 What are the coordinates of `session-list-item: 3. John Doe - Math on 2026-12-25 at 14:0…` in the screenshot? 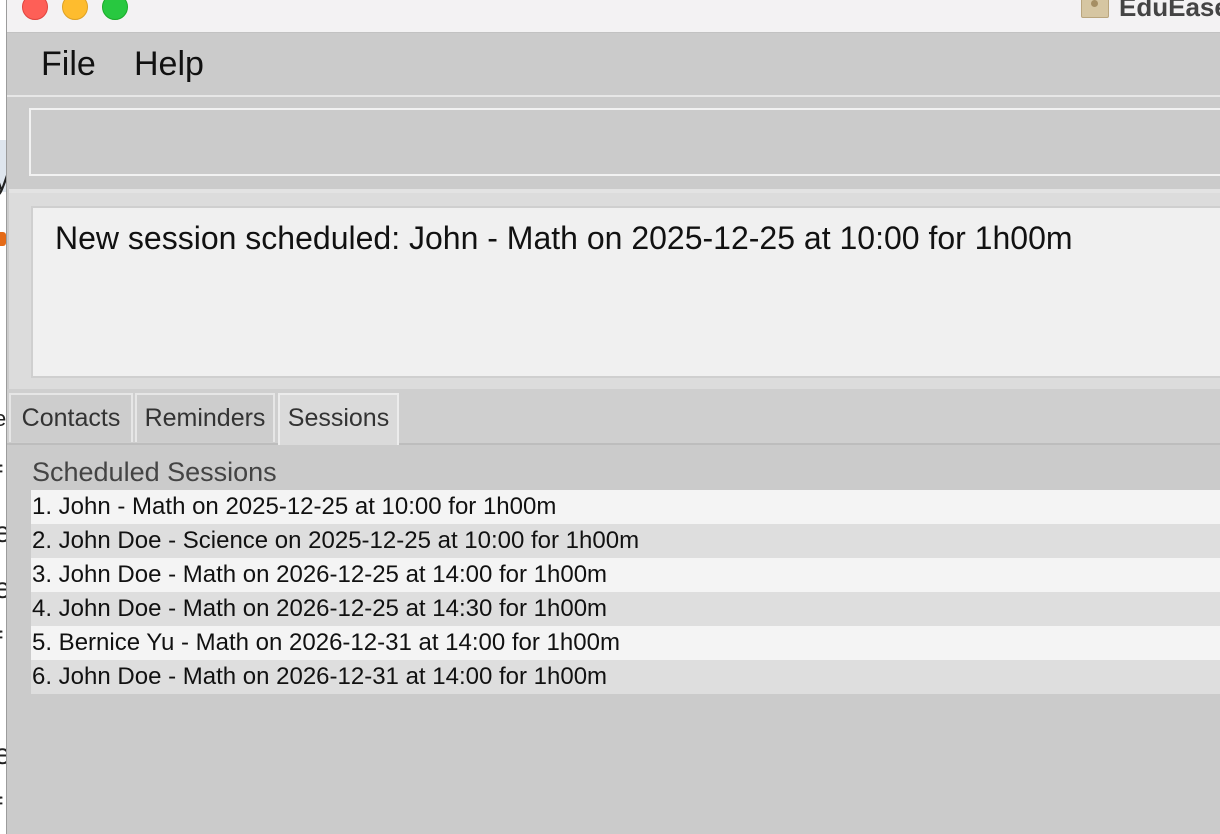 It's located at (625, 575).